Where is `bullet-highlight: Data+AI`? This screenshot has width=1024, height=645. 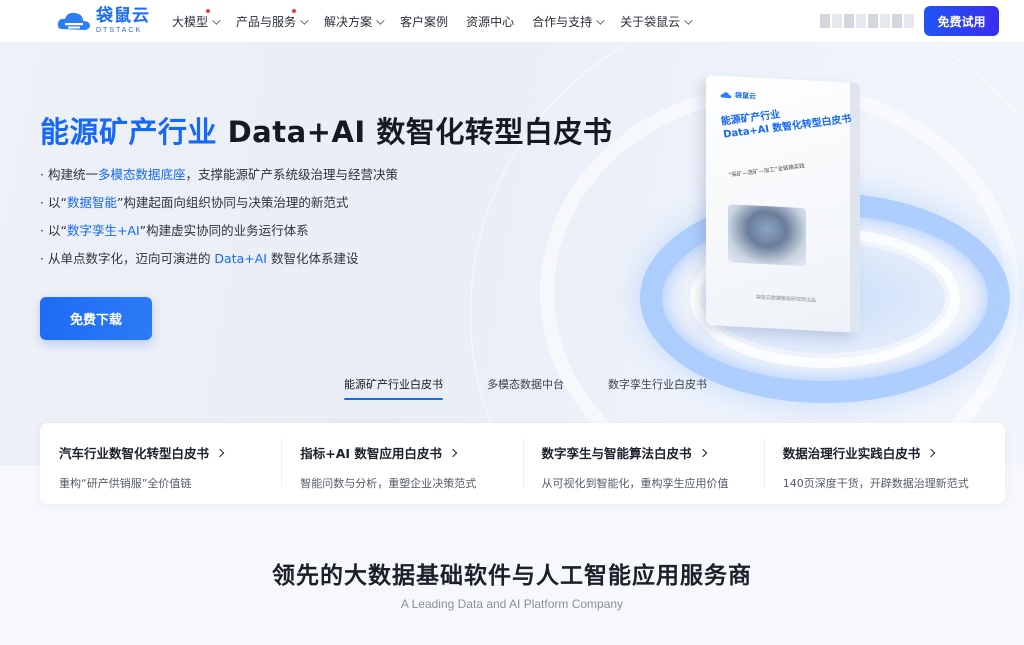 bullet-highlight: Data+AI is located at coordinates (240, 258).